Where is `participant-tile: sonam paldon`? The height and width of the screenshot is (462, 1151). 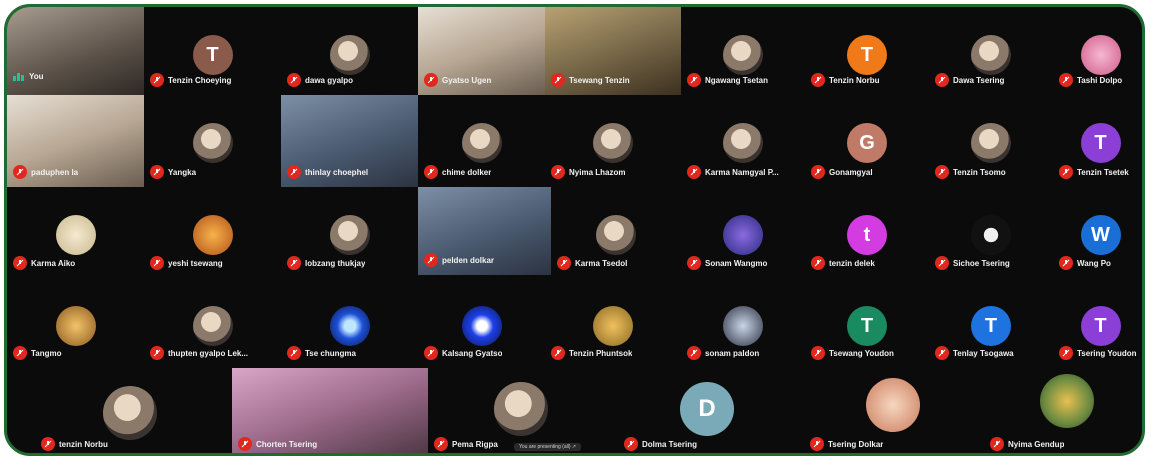 participant-tile: sonam paldon is located at coordinates (743, 323).